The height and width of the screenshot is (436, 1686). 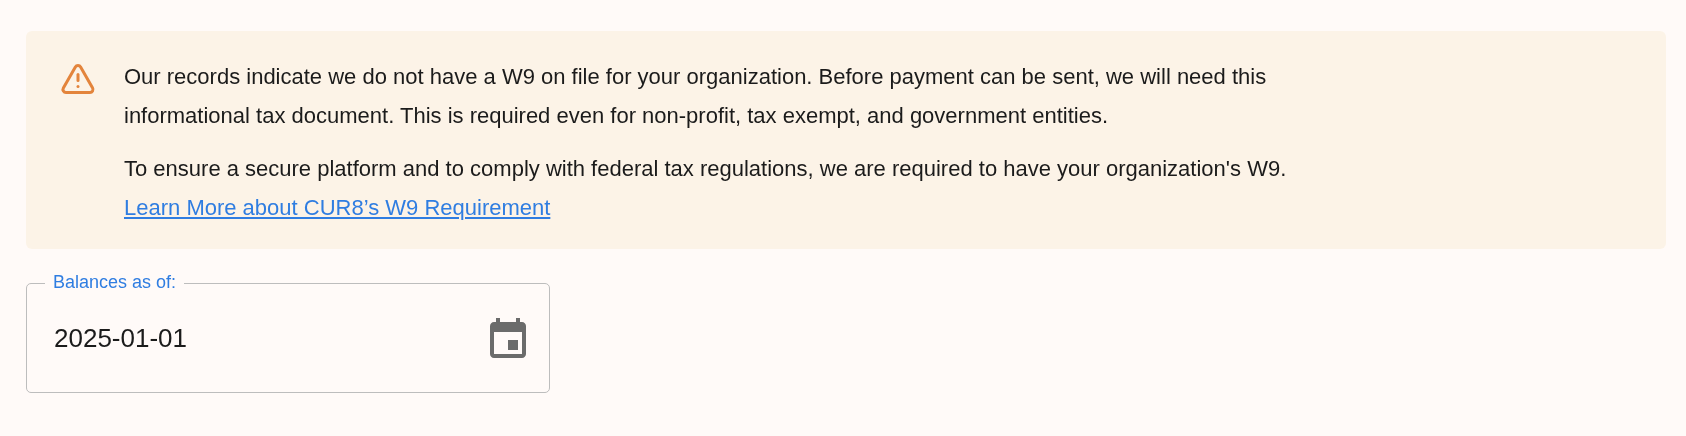 What do you see at coordinates (706, 188) in the screenshot?
I see `warning-text: To ensure a secure platform and to comply with federal tax regulations, we are required to have your organization's W9. Learn More about CUR8’s W9 Requirement` at bounding box center [706, 188].